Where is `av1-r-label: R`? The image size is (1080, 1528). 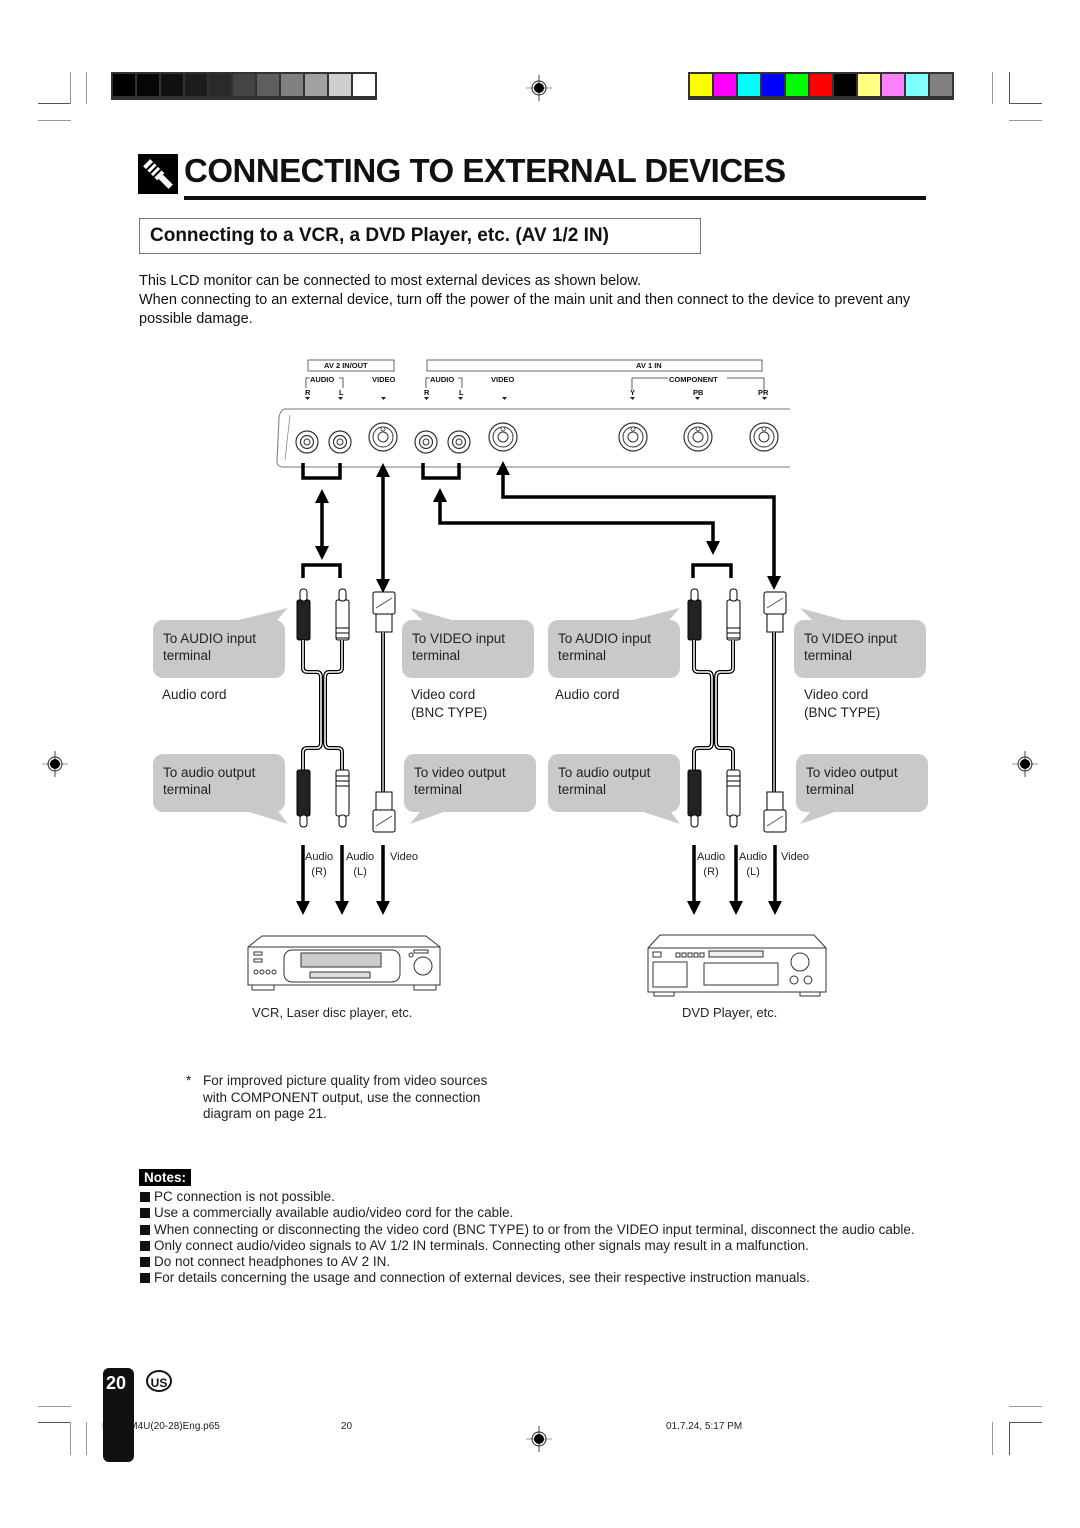 av1-r-label: R is located at coordinates (427, 392).